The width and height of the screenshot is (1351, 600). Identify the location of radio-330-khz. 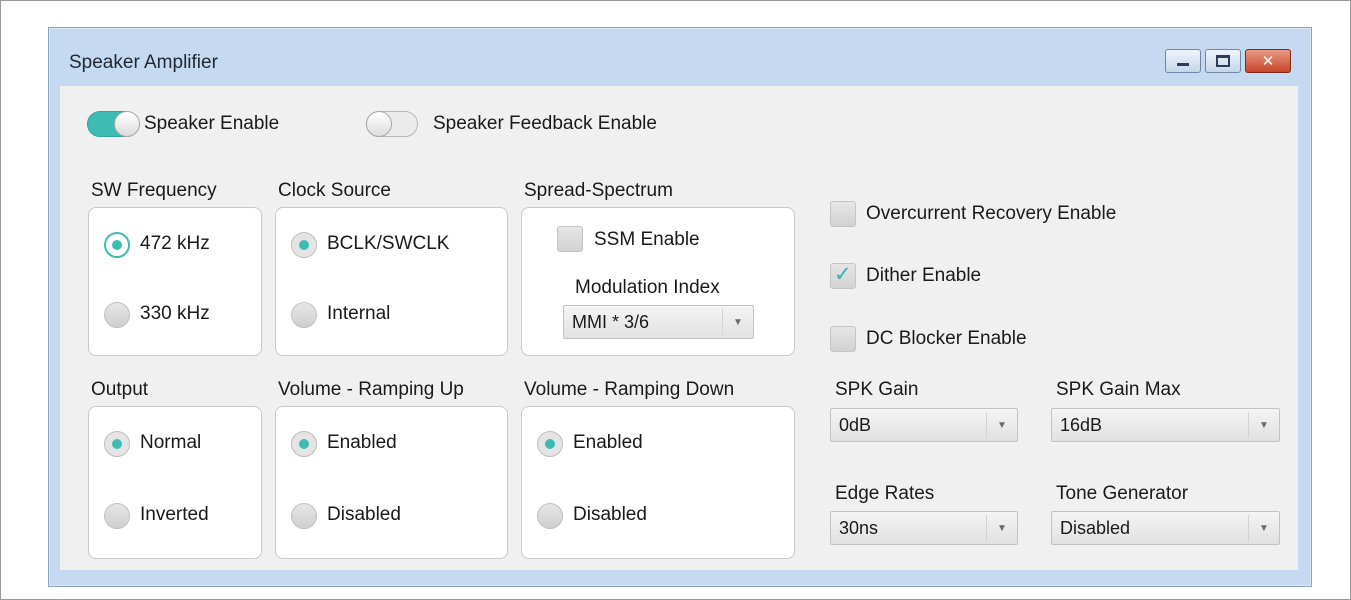
(117, 315).